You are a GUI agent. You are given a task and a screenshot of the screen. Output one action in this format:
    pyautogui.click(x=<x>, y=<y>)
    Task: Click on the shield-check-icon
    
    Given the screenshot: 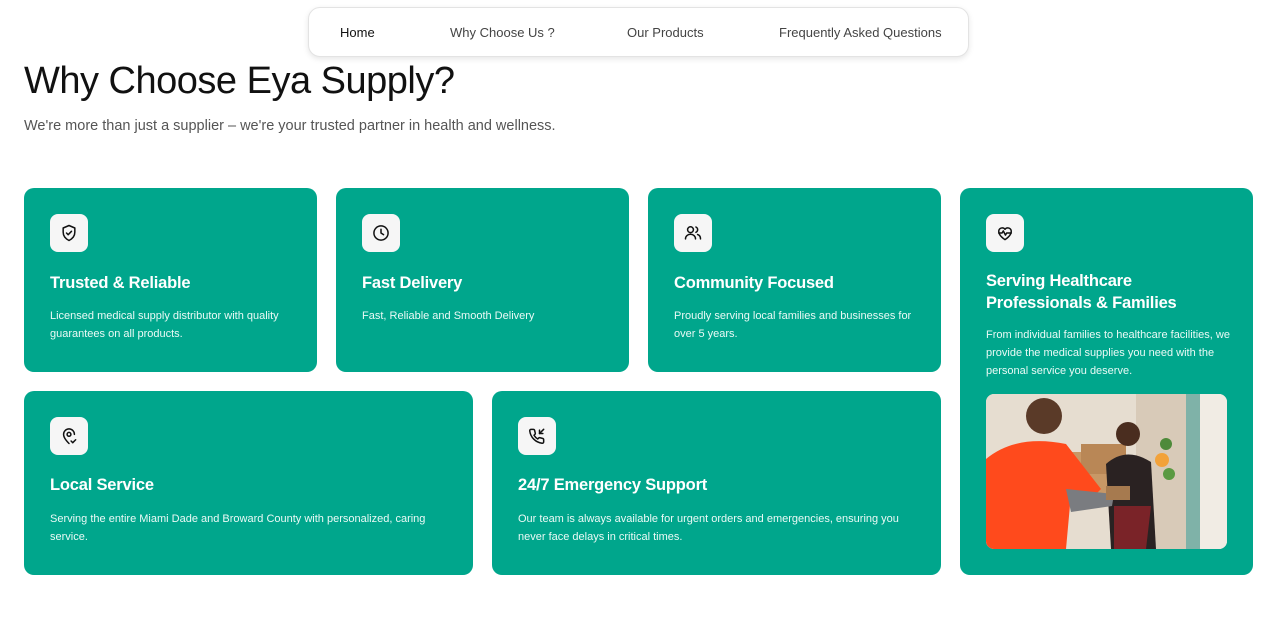 What is the action you would take?
    pyautogui.click(x=69, y=233)
    